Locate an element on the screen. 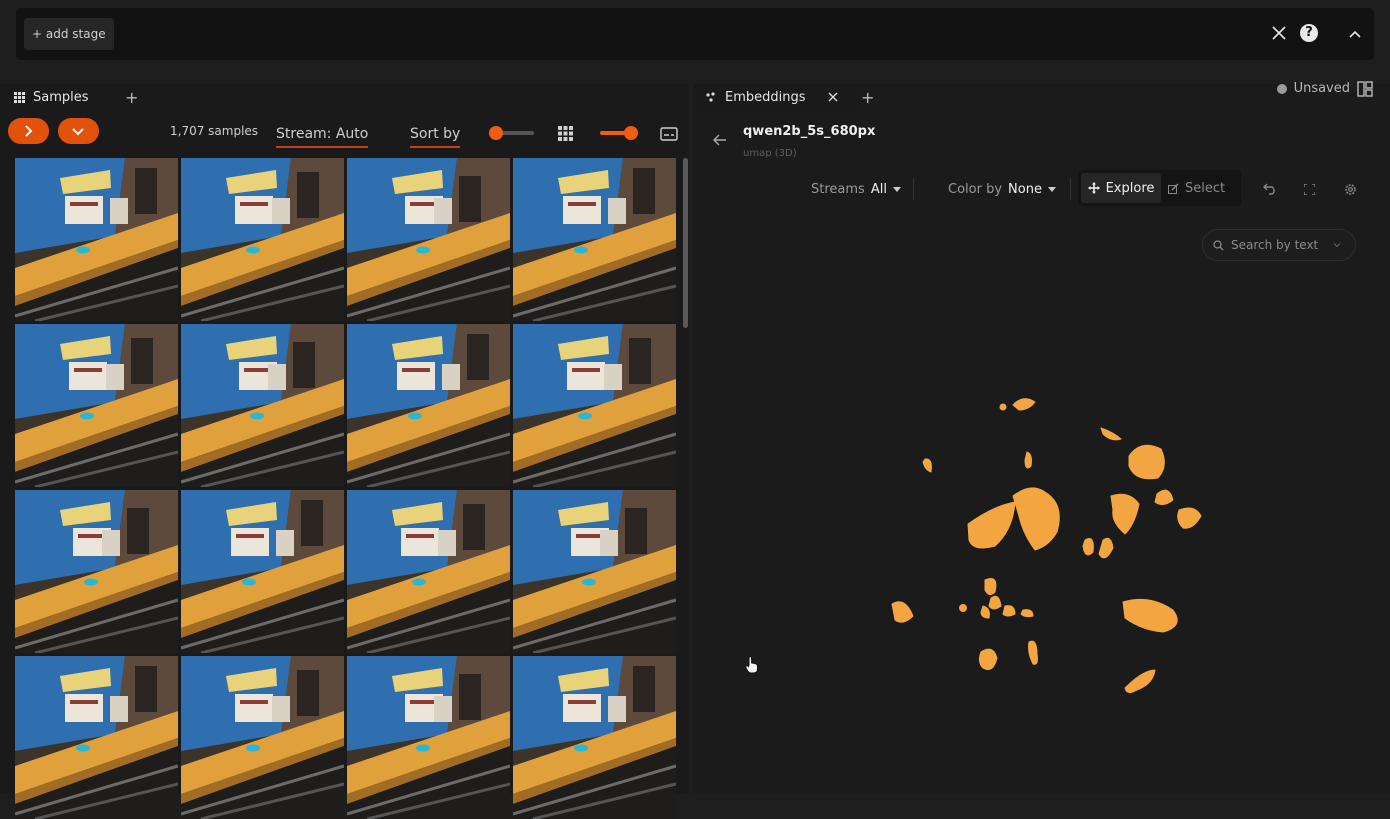 This screenshot has height=819, width=1390. streams-label: Streams is located at coordinates (838, 189).